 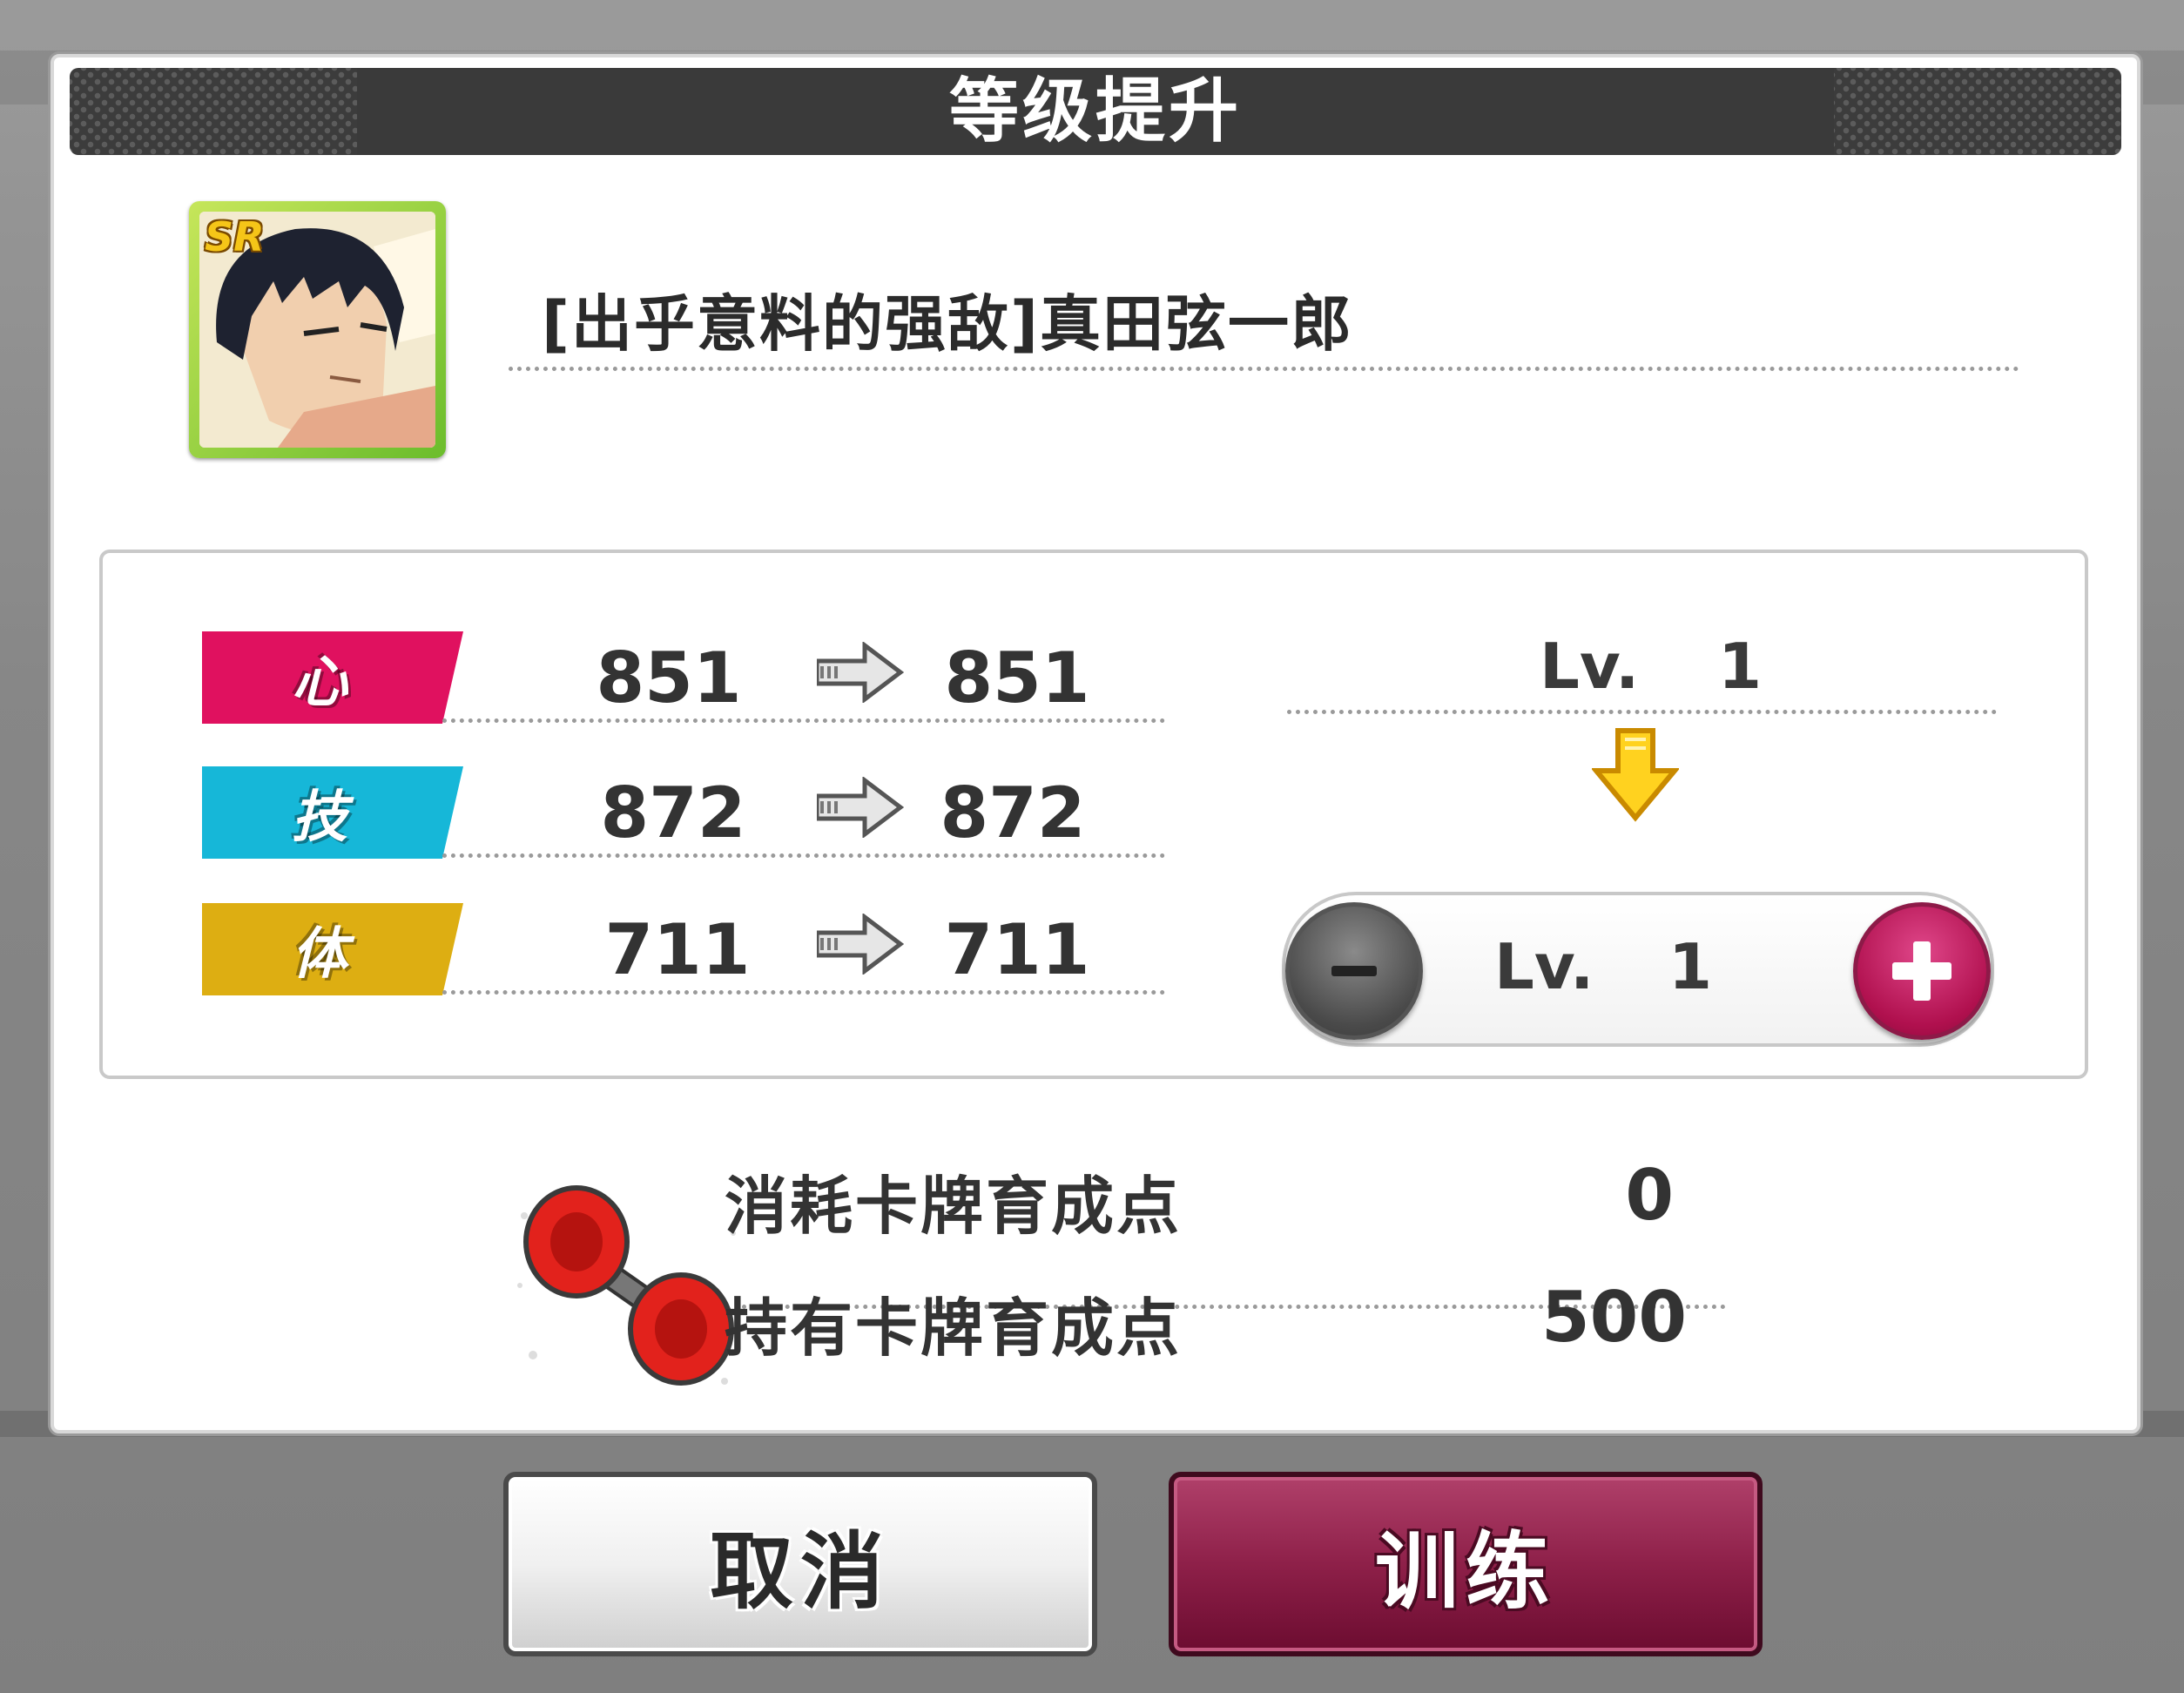 I want to click on current-level-value: 1, so click(x=1740, y=666).